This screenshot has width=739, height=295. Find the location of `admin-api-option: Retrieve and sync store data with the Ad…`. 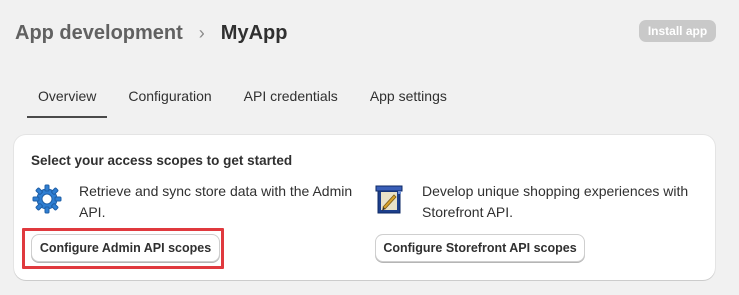

admin-api-option: Retrieve and sync store data with the Ad… is located at coordinates (196, 202).